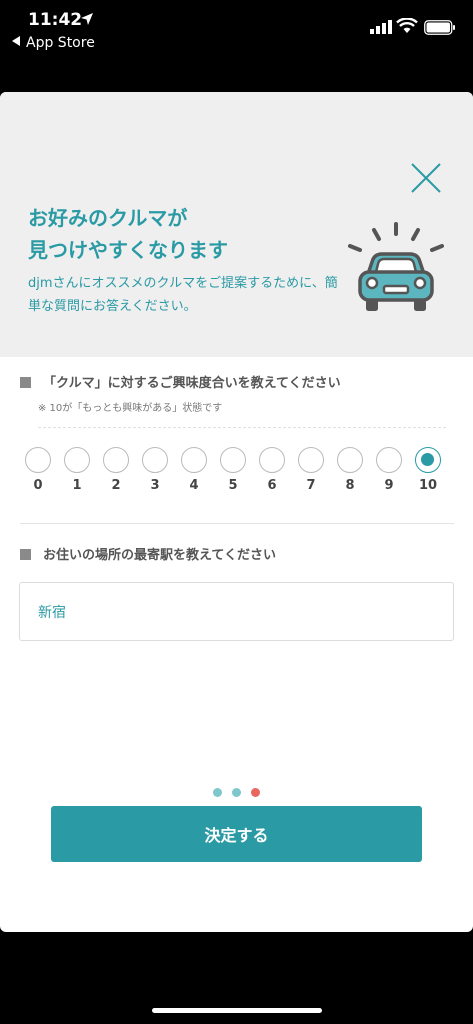  Describe the element at coordinates (55, 20) in the screenshot. I see `status-time: 11:42` at that location.